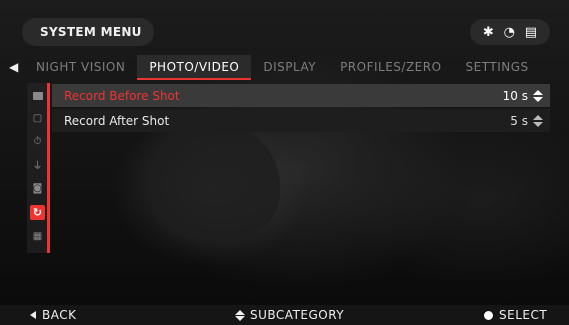  I want to click on settings-box-icon: ◙, so click(37, 188).